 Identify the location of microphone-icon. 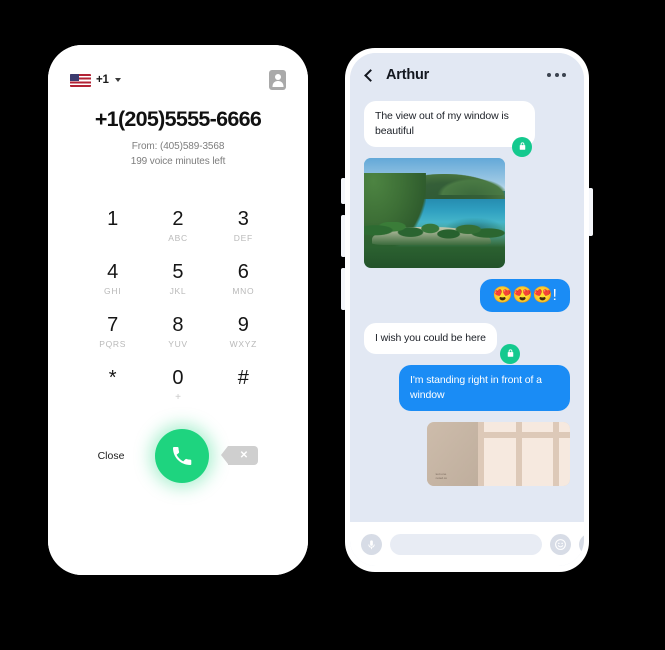
(371, 544).